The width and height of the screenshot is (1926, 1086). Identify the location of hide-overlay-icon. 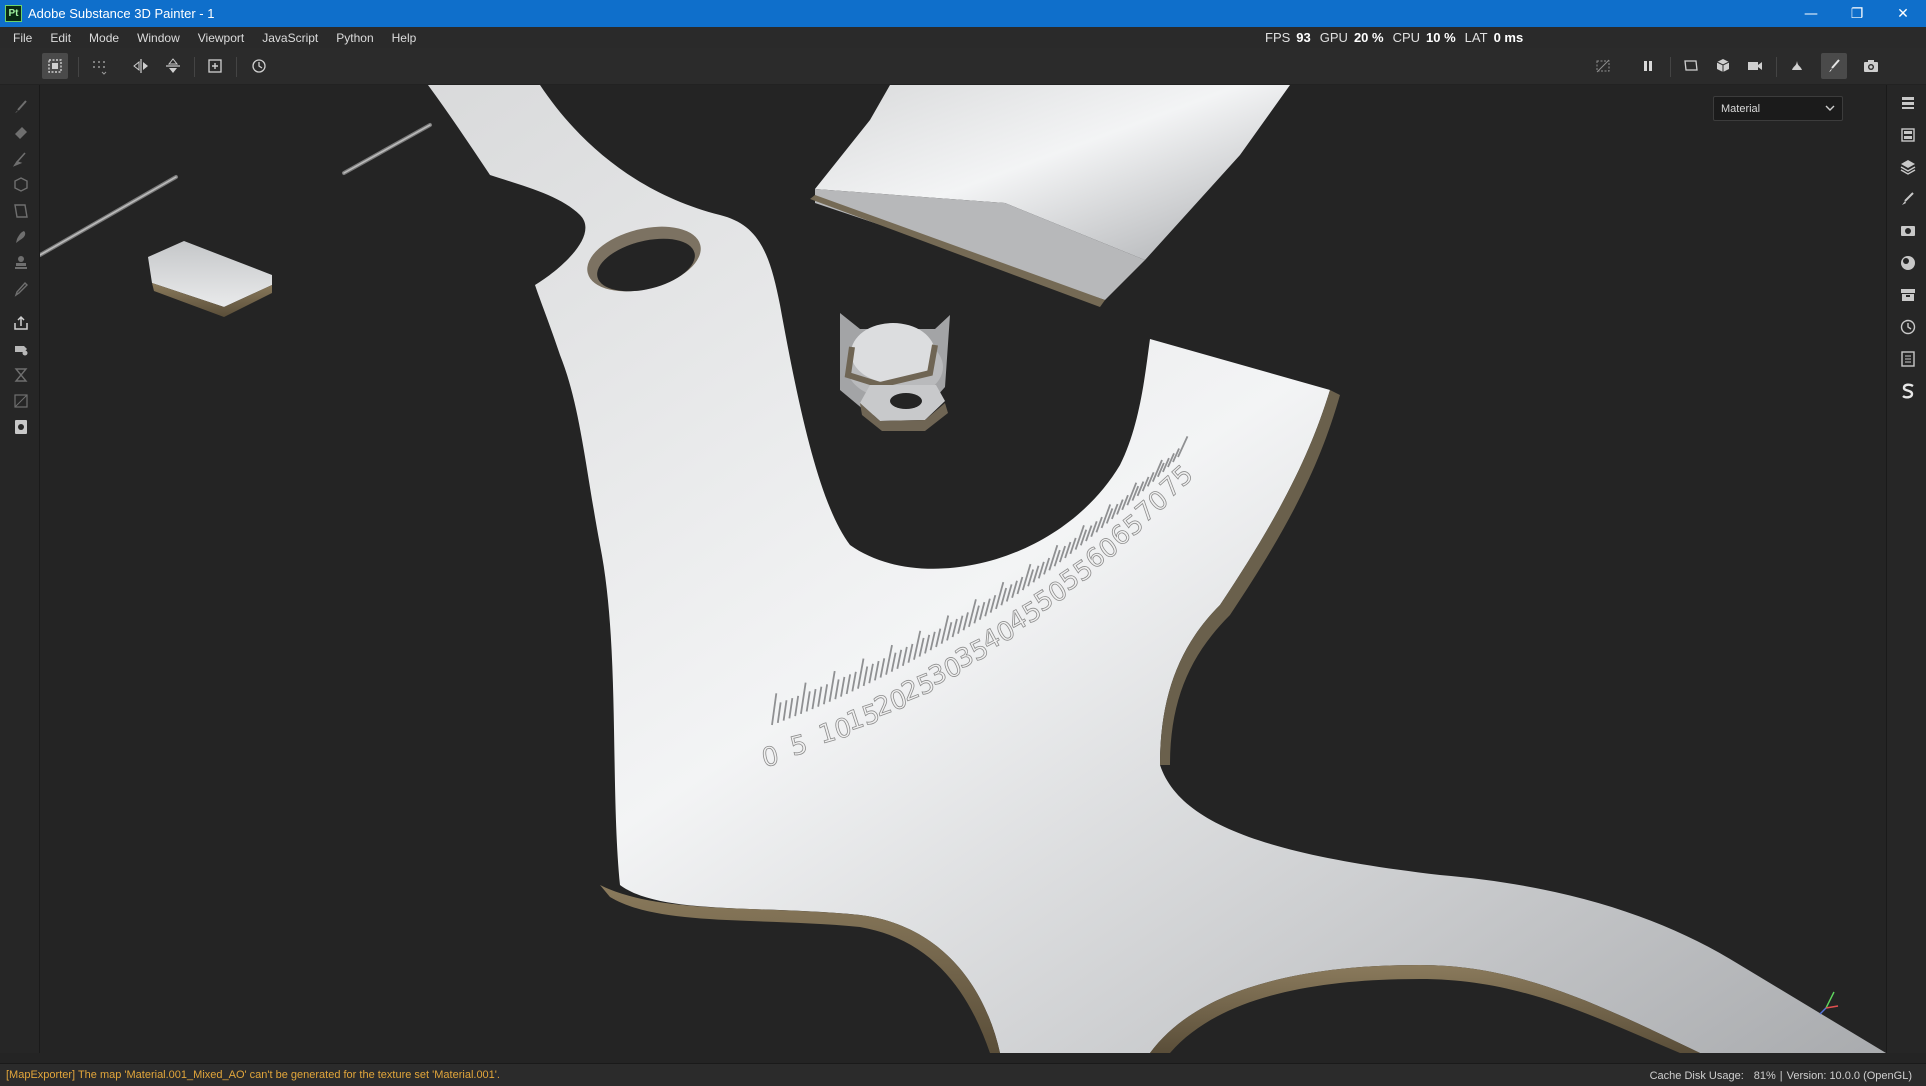
(1603, 66).